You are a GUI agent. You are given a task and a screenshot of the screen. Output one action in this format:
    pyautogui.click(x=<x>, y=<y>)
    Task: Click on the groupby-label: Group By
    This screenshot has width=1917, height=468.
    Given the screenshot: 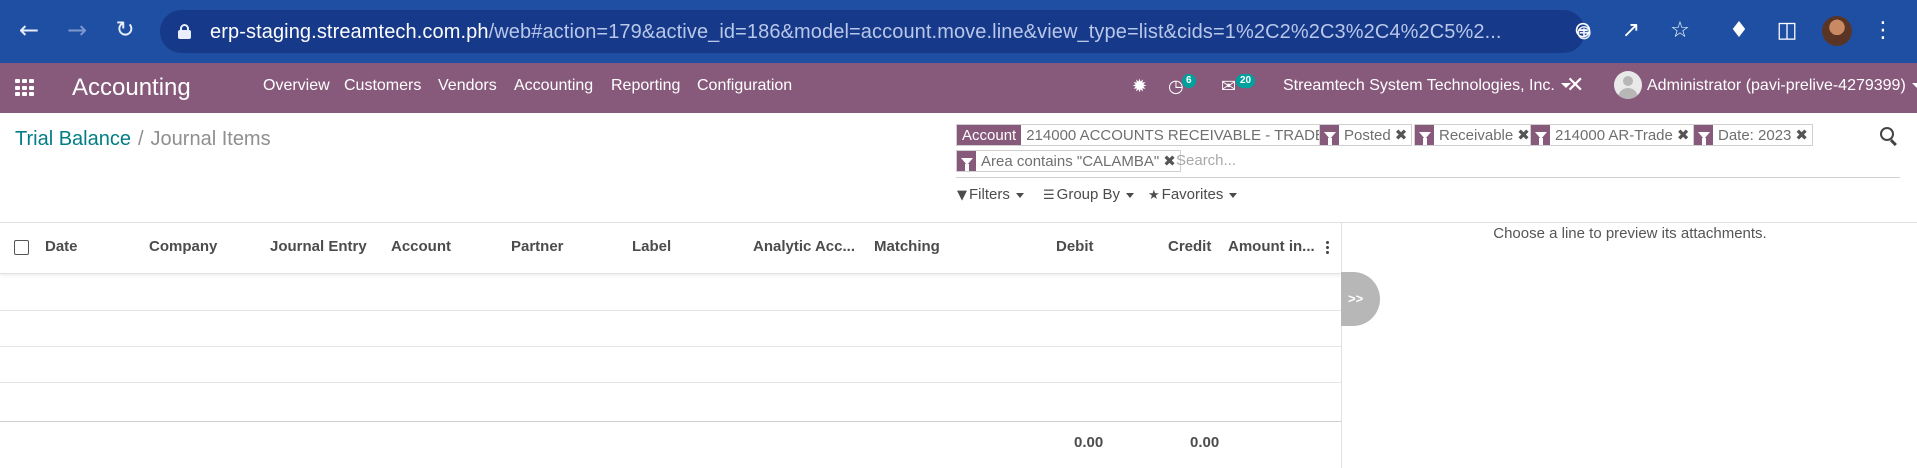 What is the action you would take?
    pyautogui.click(x=1088, y=194)
    